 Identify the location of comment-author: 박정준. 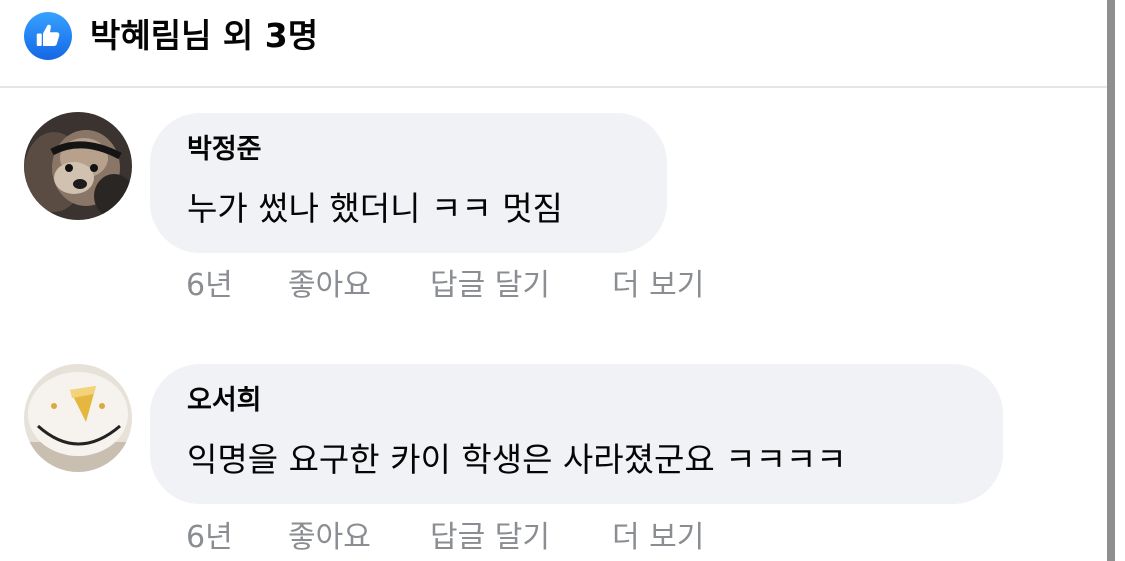
(224, 150).